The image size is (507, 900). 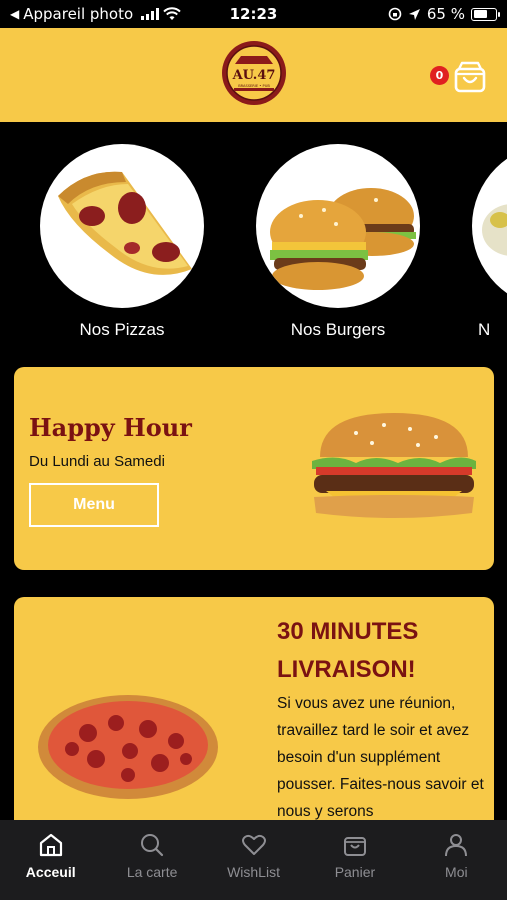 I want to click on category-pizzas: Nos Pizzas, so click(x=122, y=242).